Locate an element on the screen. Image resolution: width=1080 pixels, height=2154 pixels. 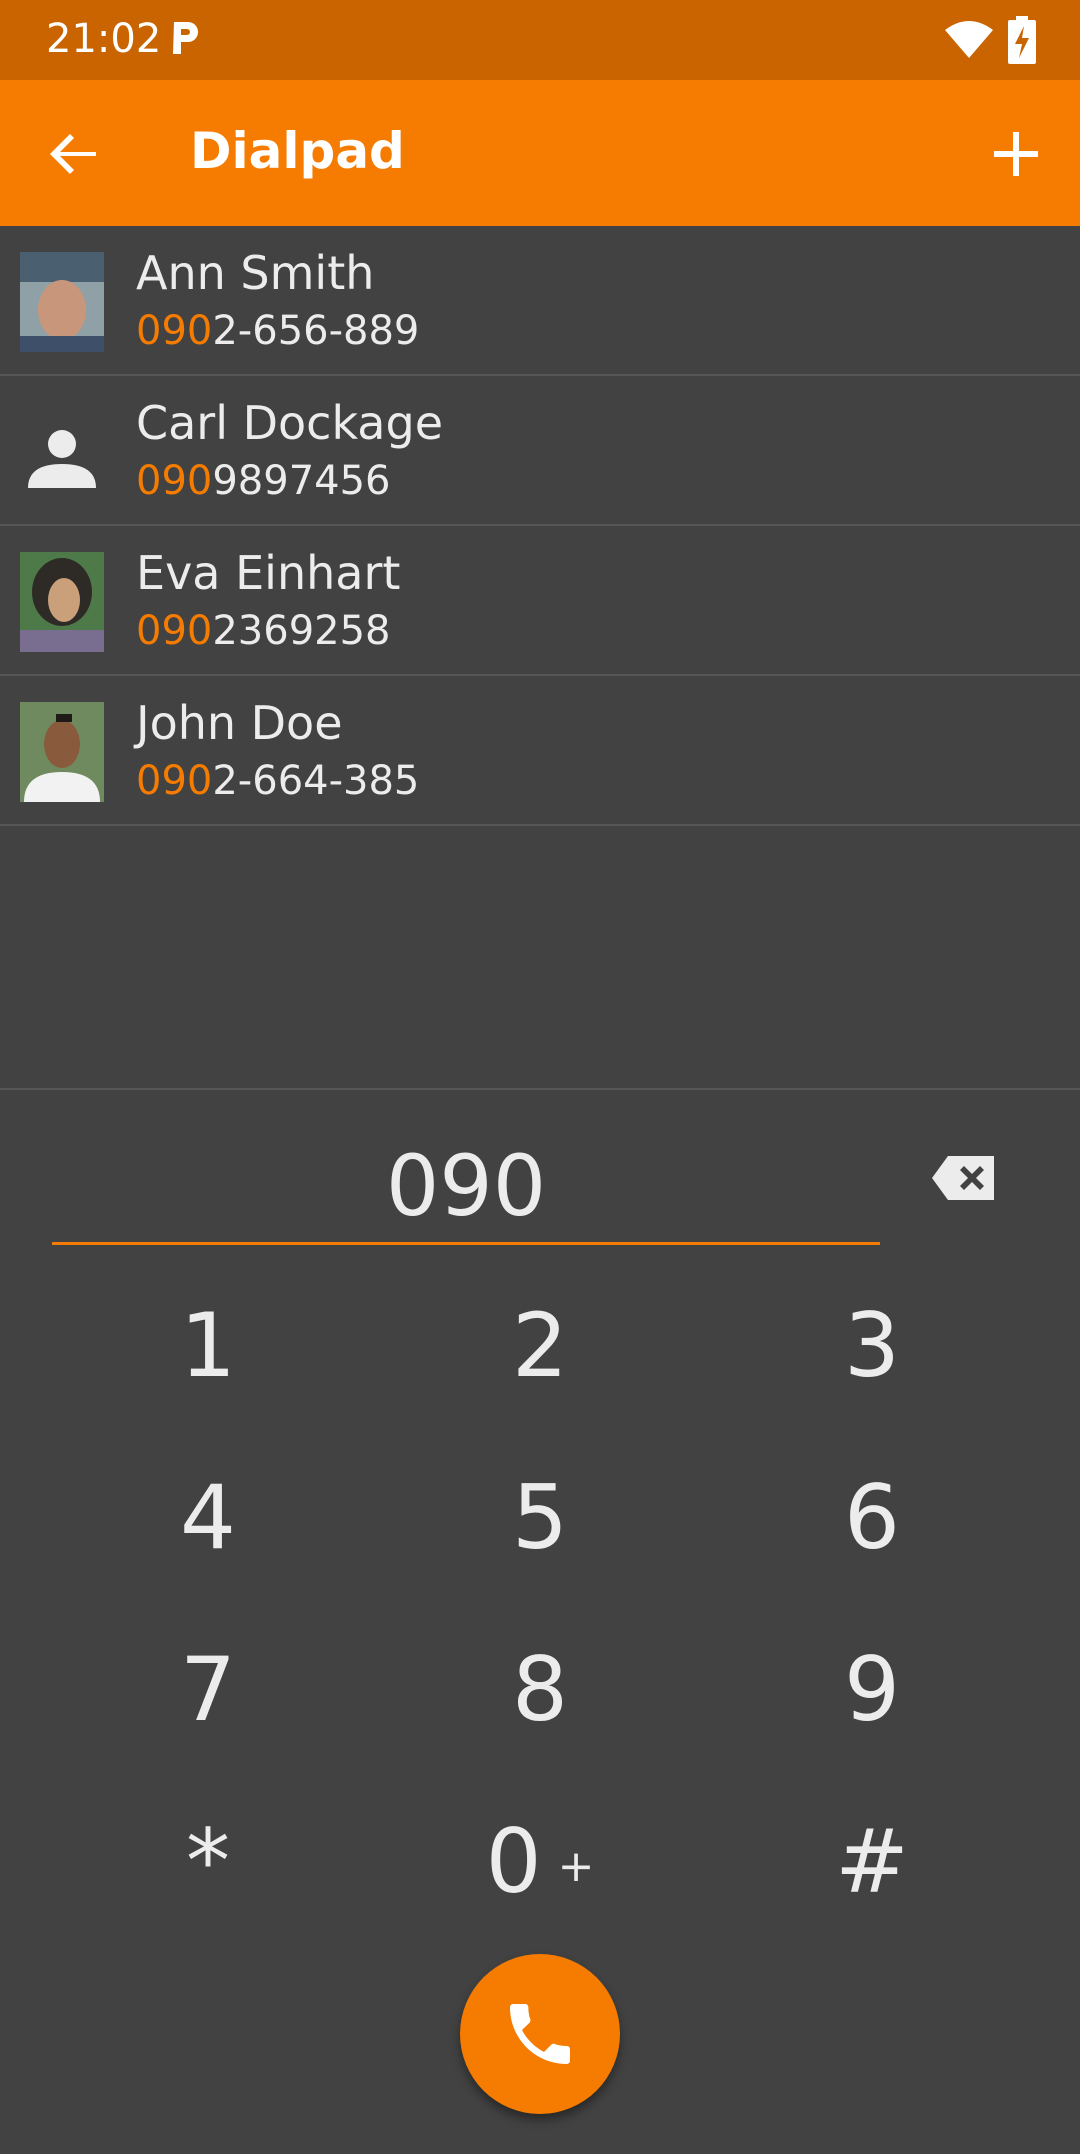
key-hash: # is located at coordinates (872, 1861).